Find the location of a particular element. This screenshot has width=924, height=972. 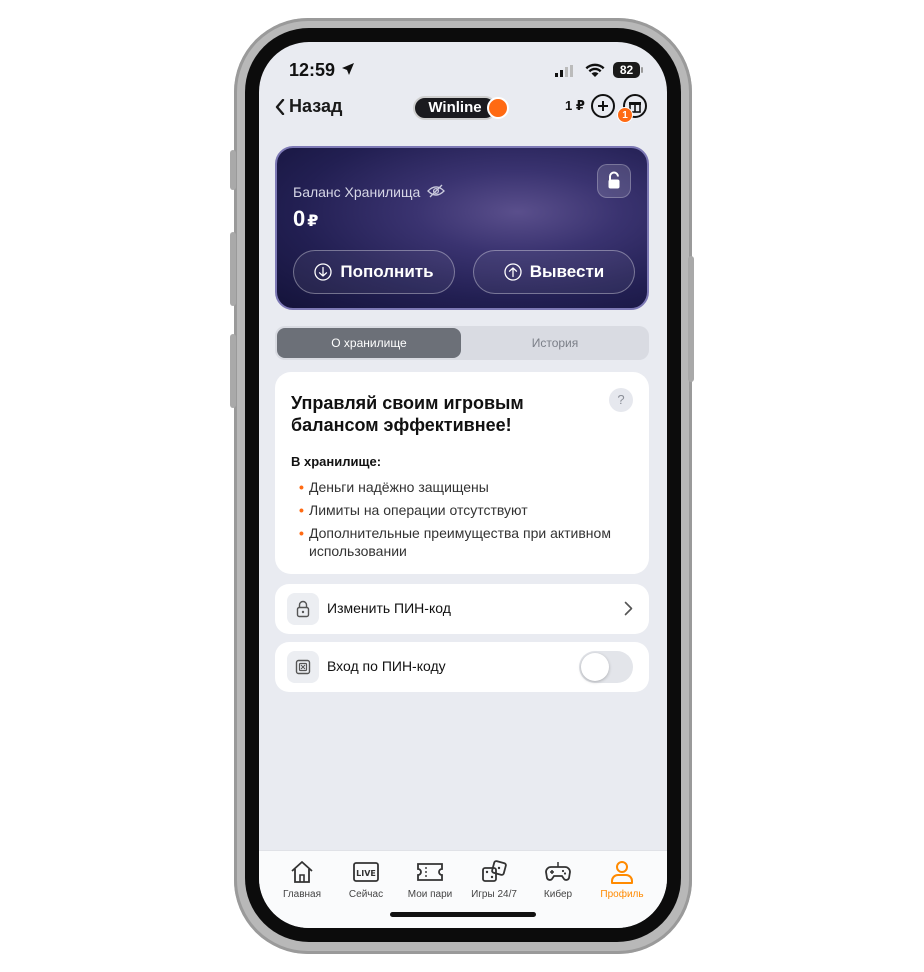

silent-switch is located at coordinates (233, 170).